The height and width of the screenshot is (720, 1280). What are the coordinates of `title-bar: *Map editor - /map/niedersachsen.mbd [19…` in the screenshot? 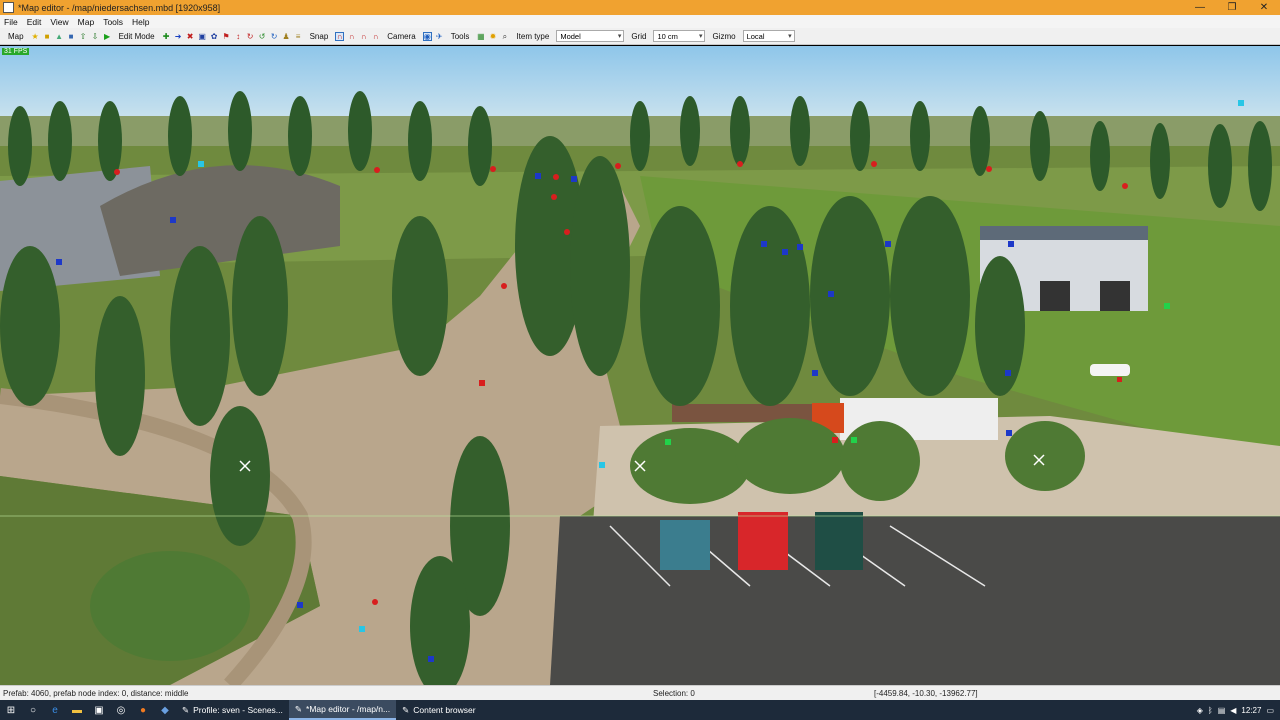 It's located at (640, 7).